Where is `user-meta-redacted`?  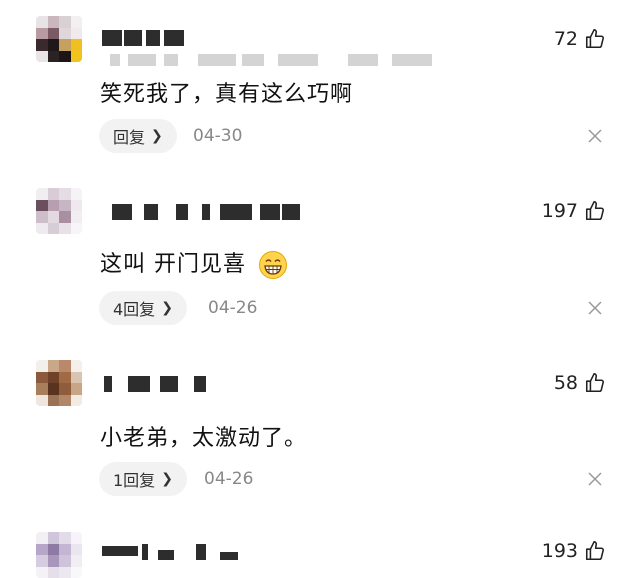
user-meta-redacted is located at coordinates (267, 60).